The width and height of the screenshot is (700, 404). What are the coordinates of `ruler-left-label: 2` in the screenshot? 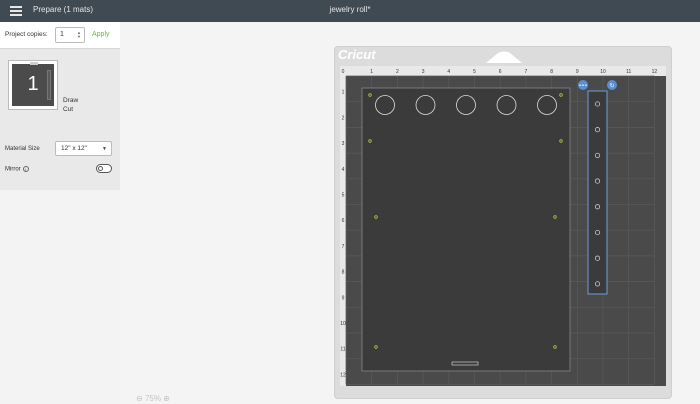 It's located at (343, 118).